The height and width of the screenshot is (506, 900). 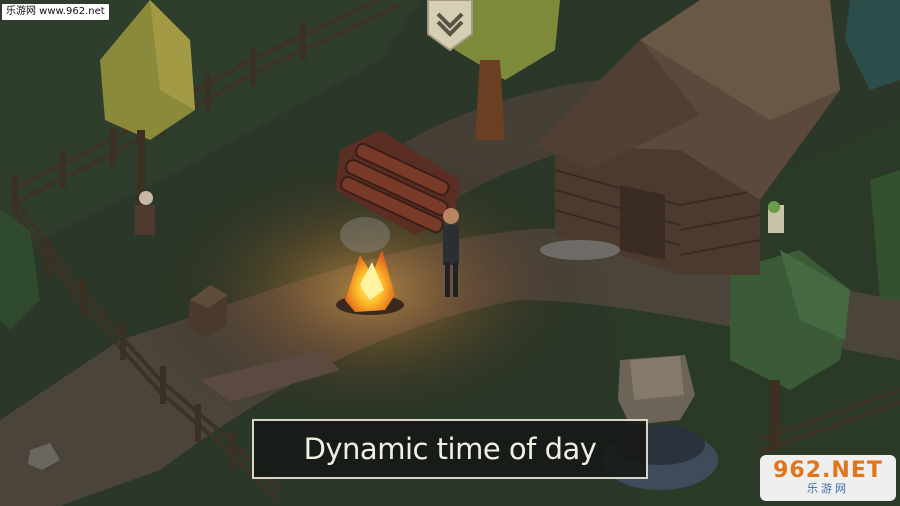 What do you see at coordinates (55, 12) in the screenshot?
I see `site-watermark: 乐游网 www.962.net` at bounding box center [55, 12].